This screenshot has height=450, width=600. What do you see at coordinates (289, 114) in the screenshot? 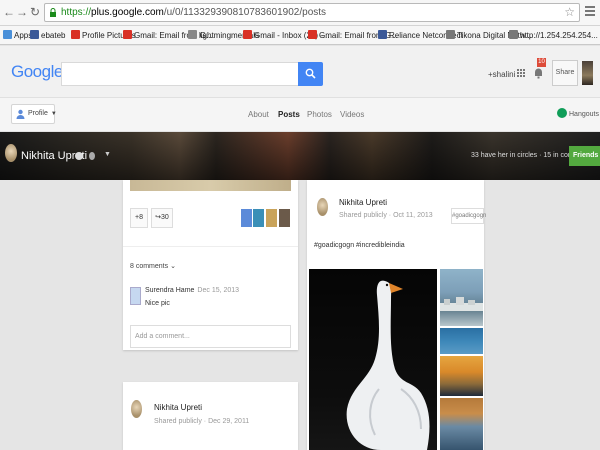
I see `tab-posts: Posts` at bounding box center [289, 114].